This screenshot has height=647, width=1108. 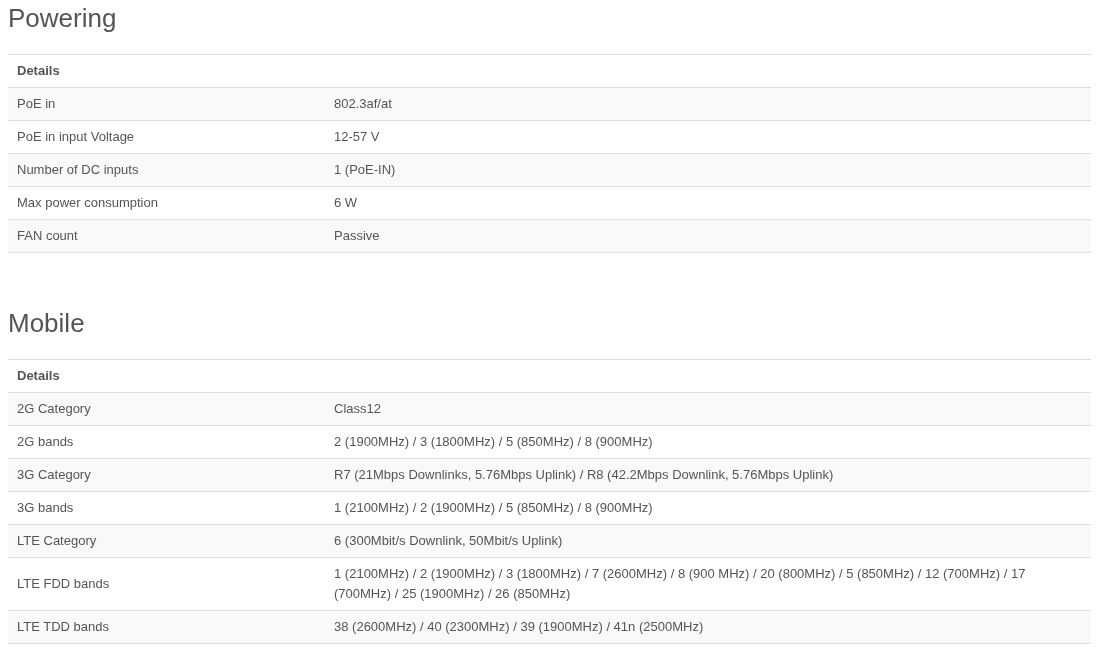 I want to click on spec-label: Number of DC inputs, so click(x=171, y=170).